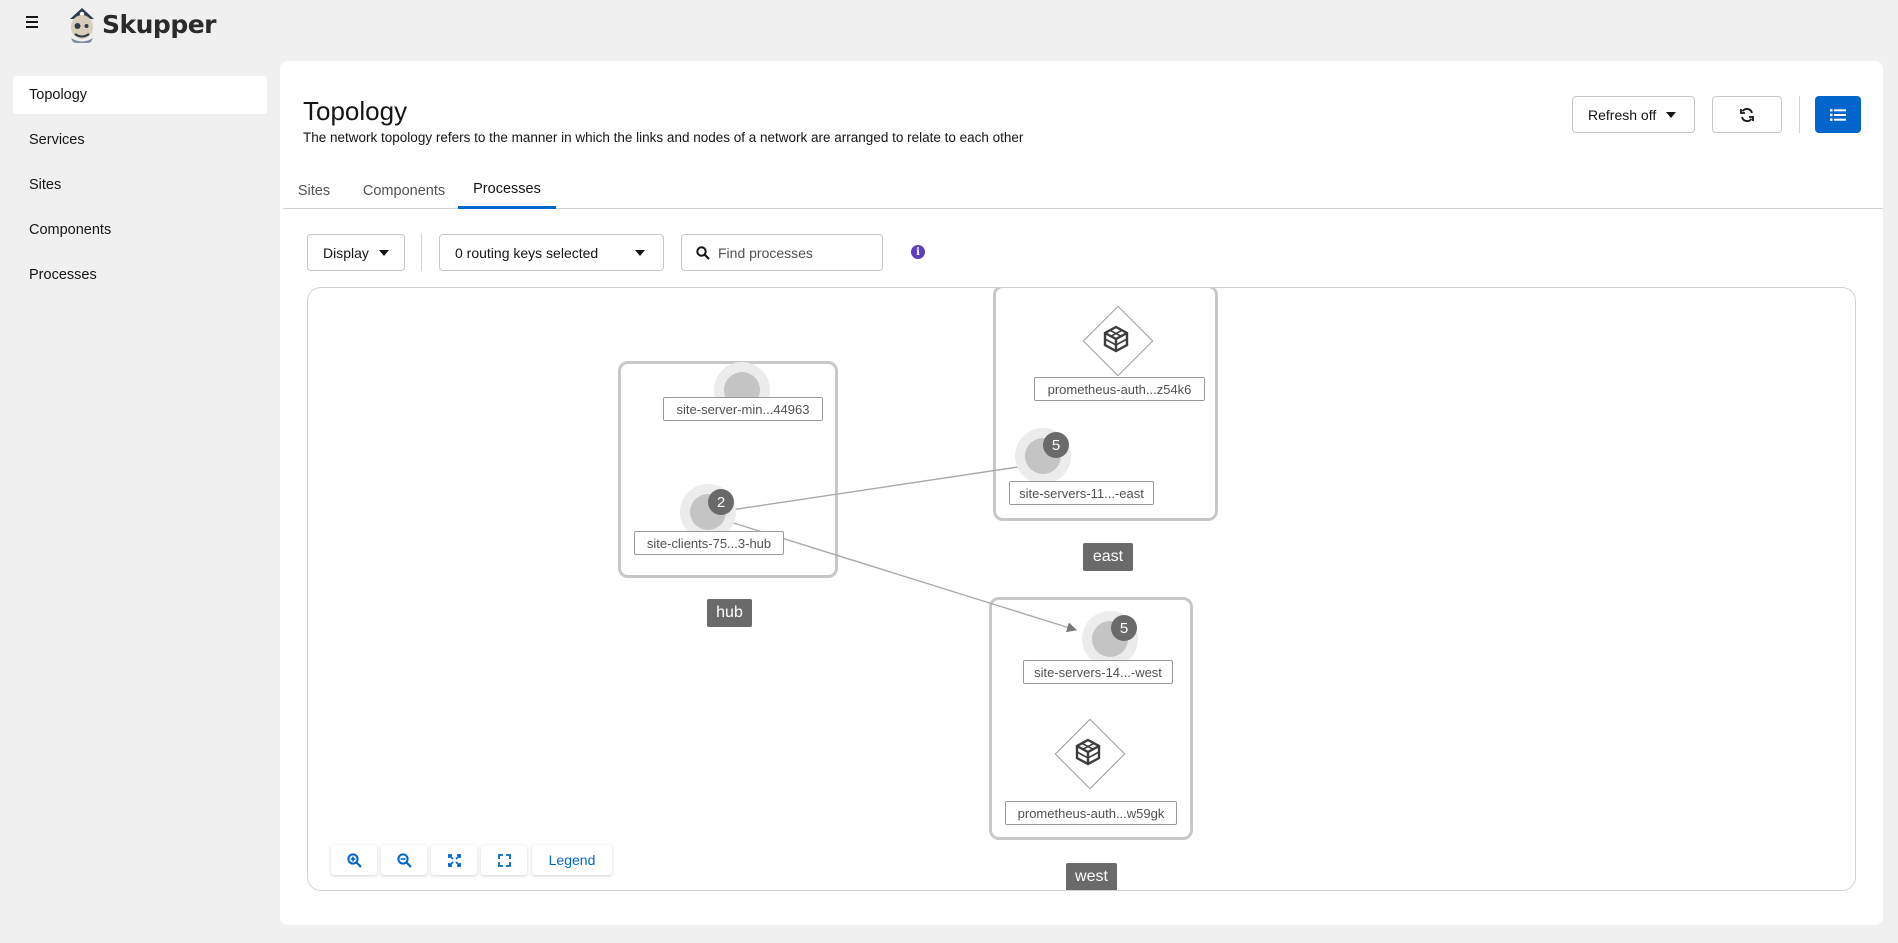 The width and height of the screenshot is (1898, 943). I want to click on app-logo: Skupper, so click(140, 24).